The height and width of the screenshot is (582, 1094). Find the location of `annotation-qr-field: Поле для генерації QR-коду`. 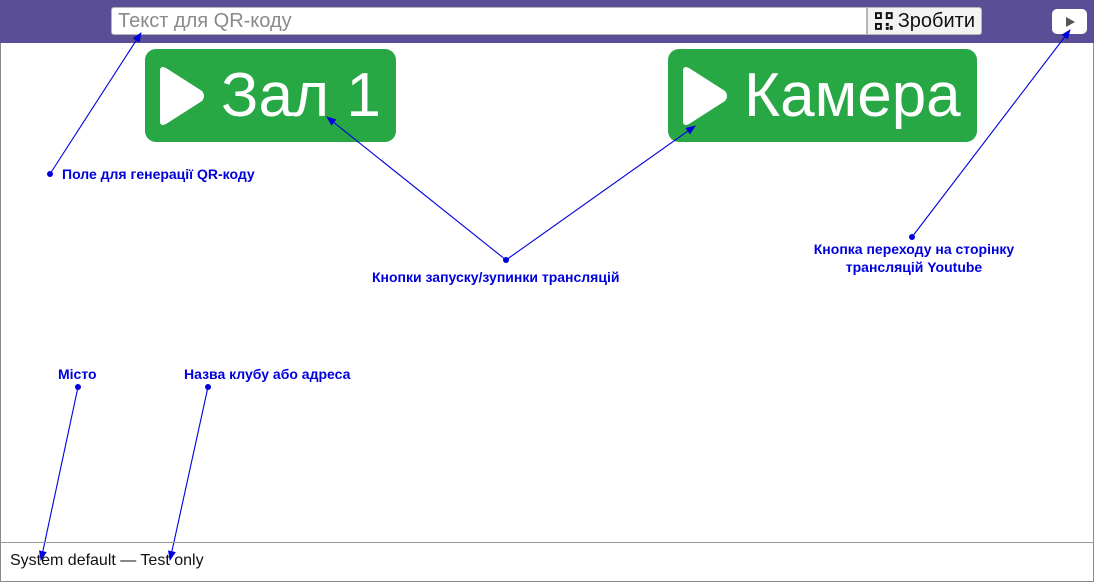

annotation-qr-field: Поле для генерації QR-коду is located at coordinates (158, 174).